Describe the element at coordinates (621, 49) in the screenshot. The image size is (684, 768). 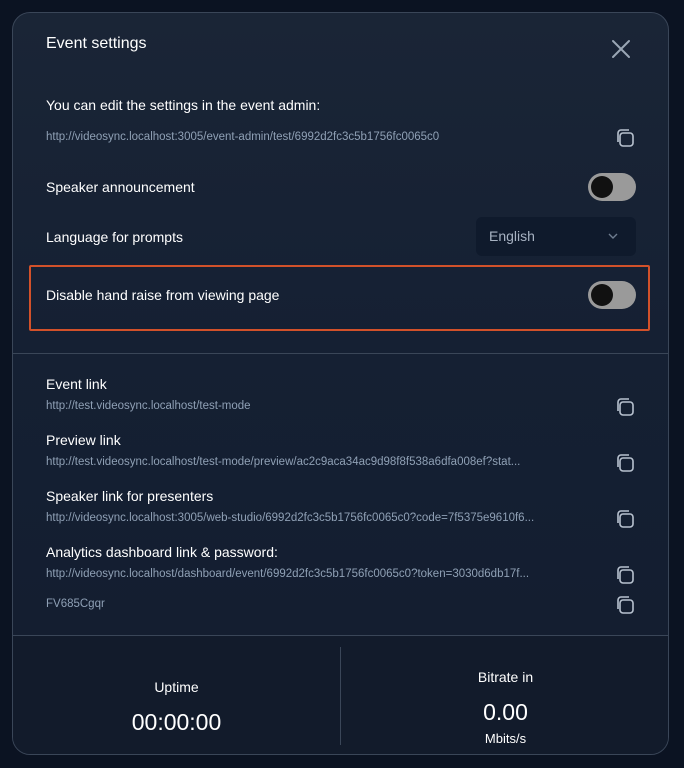
I see `close-icon` at that location.